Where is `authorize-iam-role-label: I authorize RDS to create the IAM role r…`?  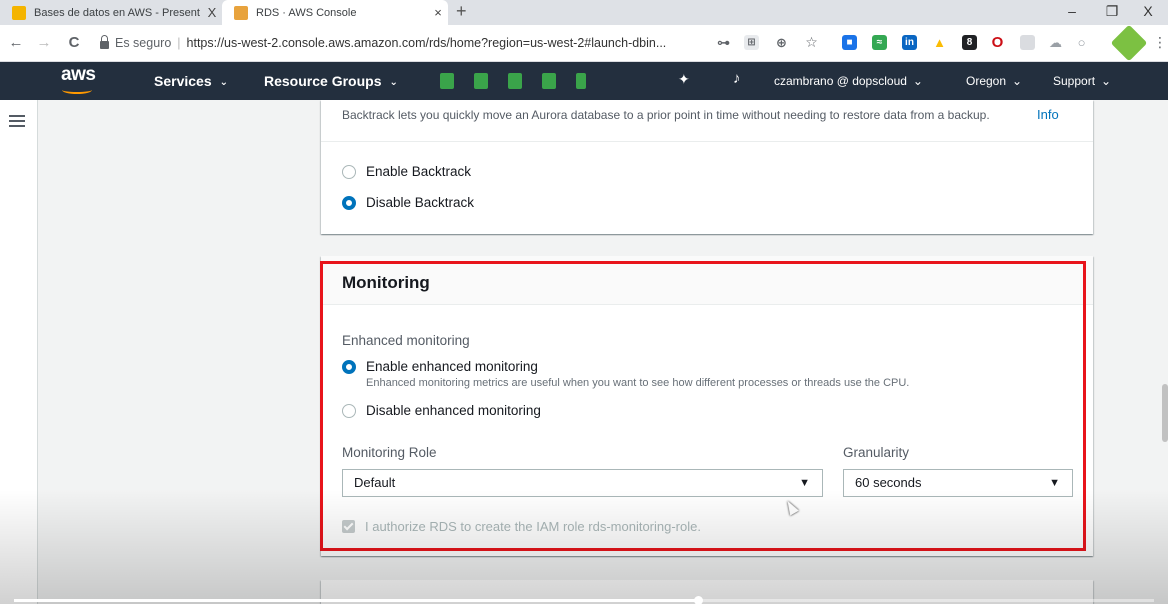
authorize-iam-role-label: I authorize RDS to create the IAM role r… is located at coordinates (533, 526).